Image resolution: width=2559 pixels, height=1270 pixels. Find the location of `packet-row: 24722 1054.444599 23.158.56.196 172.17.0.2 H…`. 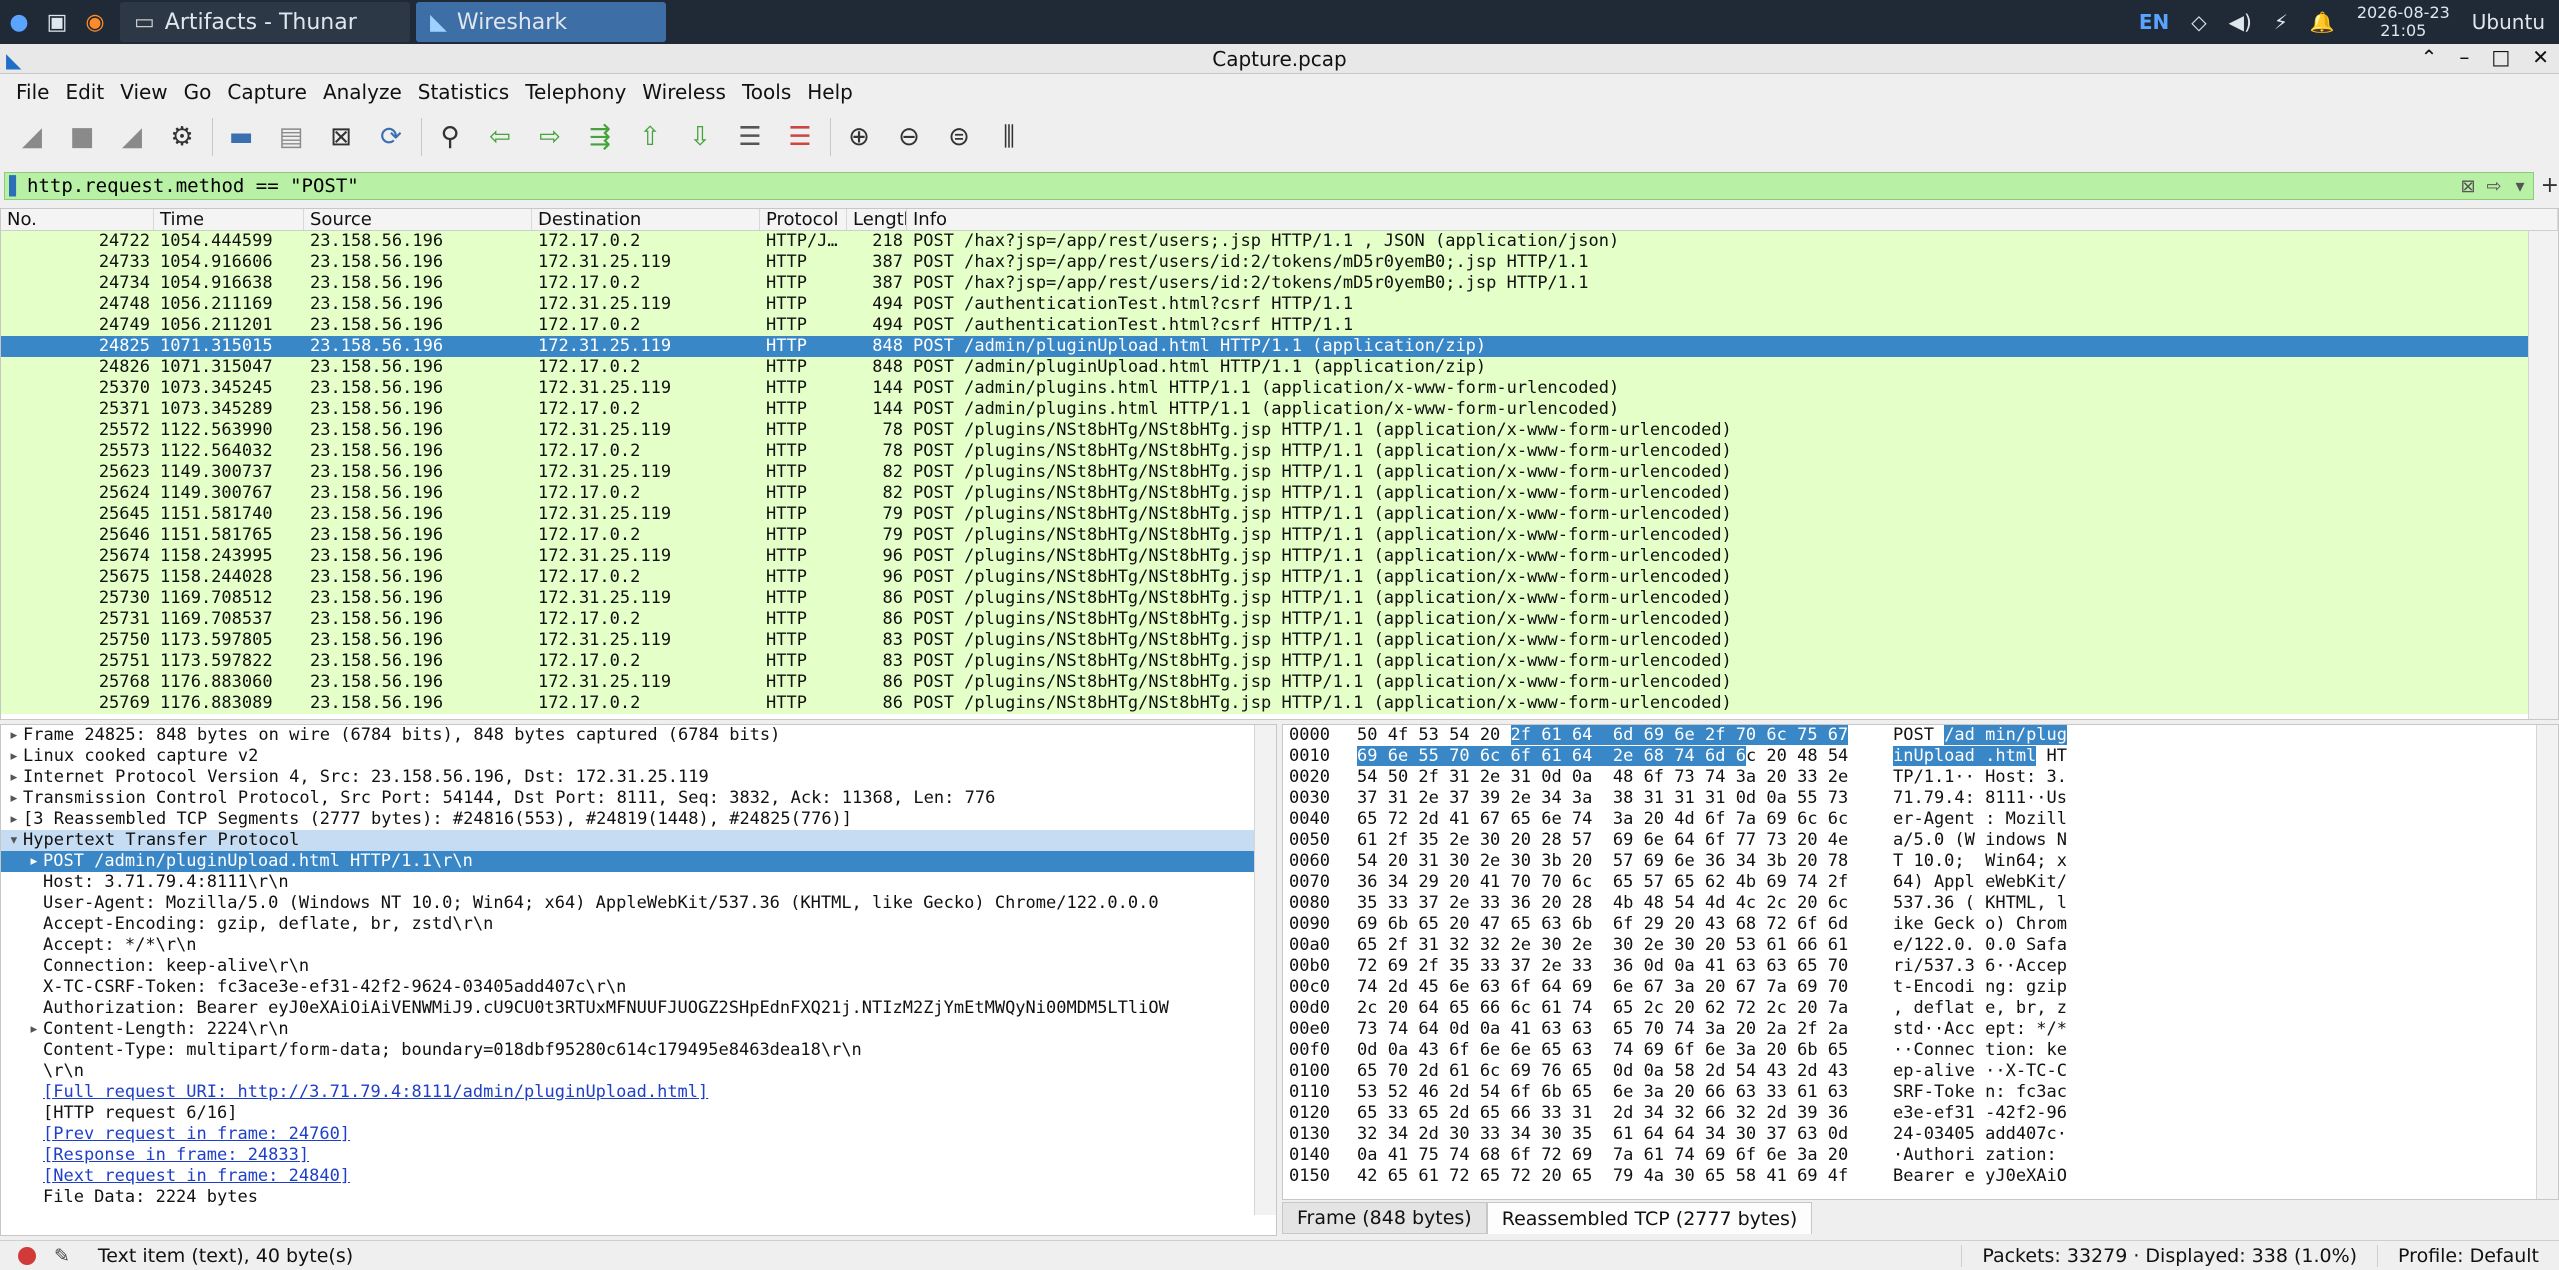

packet-row: 24722 1054.444599 23.158.56.196 172.17.0.2 H… is located at coordinates (1279, 241).